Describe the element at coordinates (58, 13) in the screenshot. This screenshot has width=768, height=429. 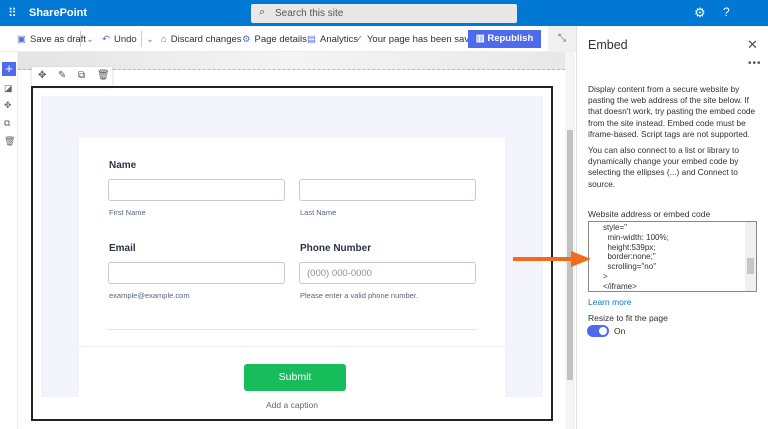
I see `site-brand: SharePoint` at that location.